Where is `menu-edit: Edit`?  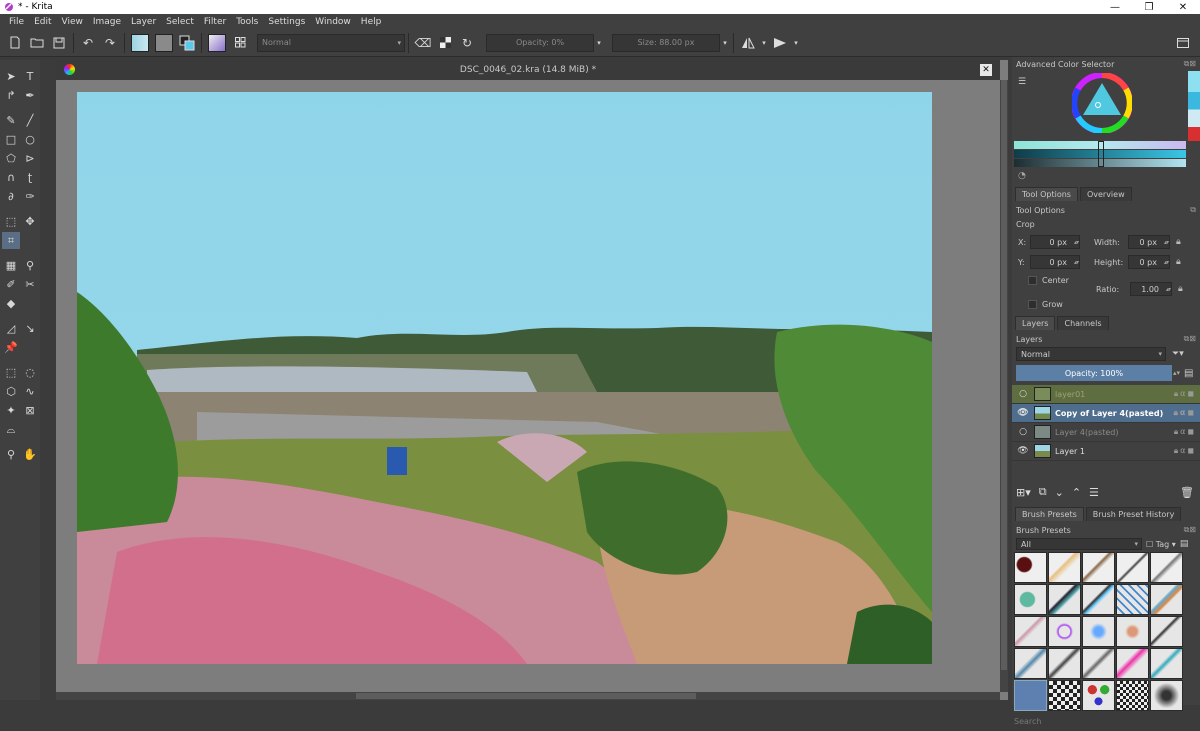 menu-edit: Edit is located at coordinates (42, 22).